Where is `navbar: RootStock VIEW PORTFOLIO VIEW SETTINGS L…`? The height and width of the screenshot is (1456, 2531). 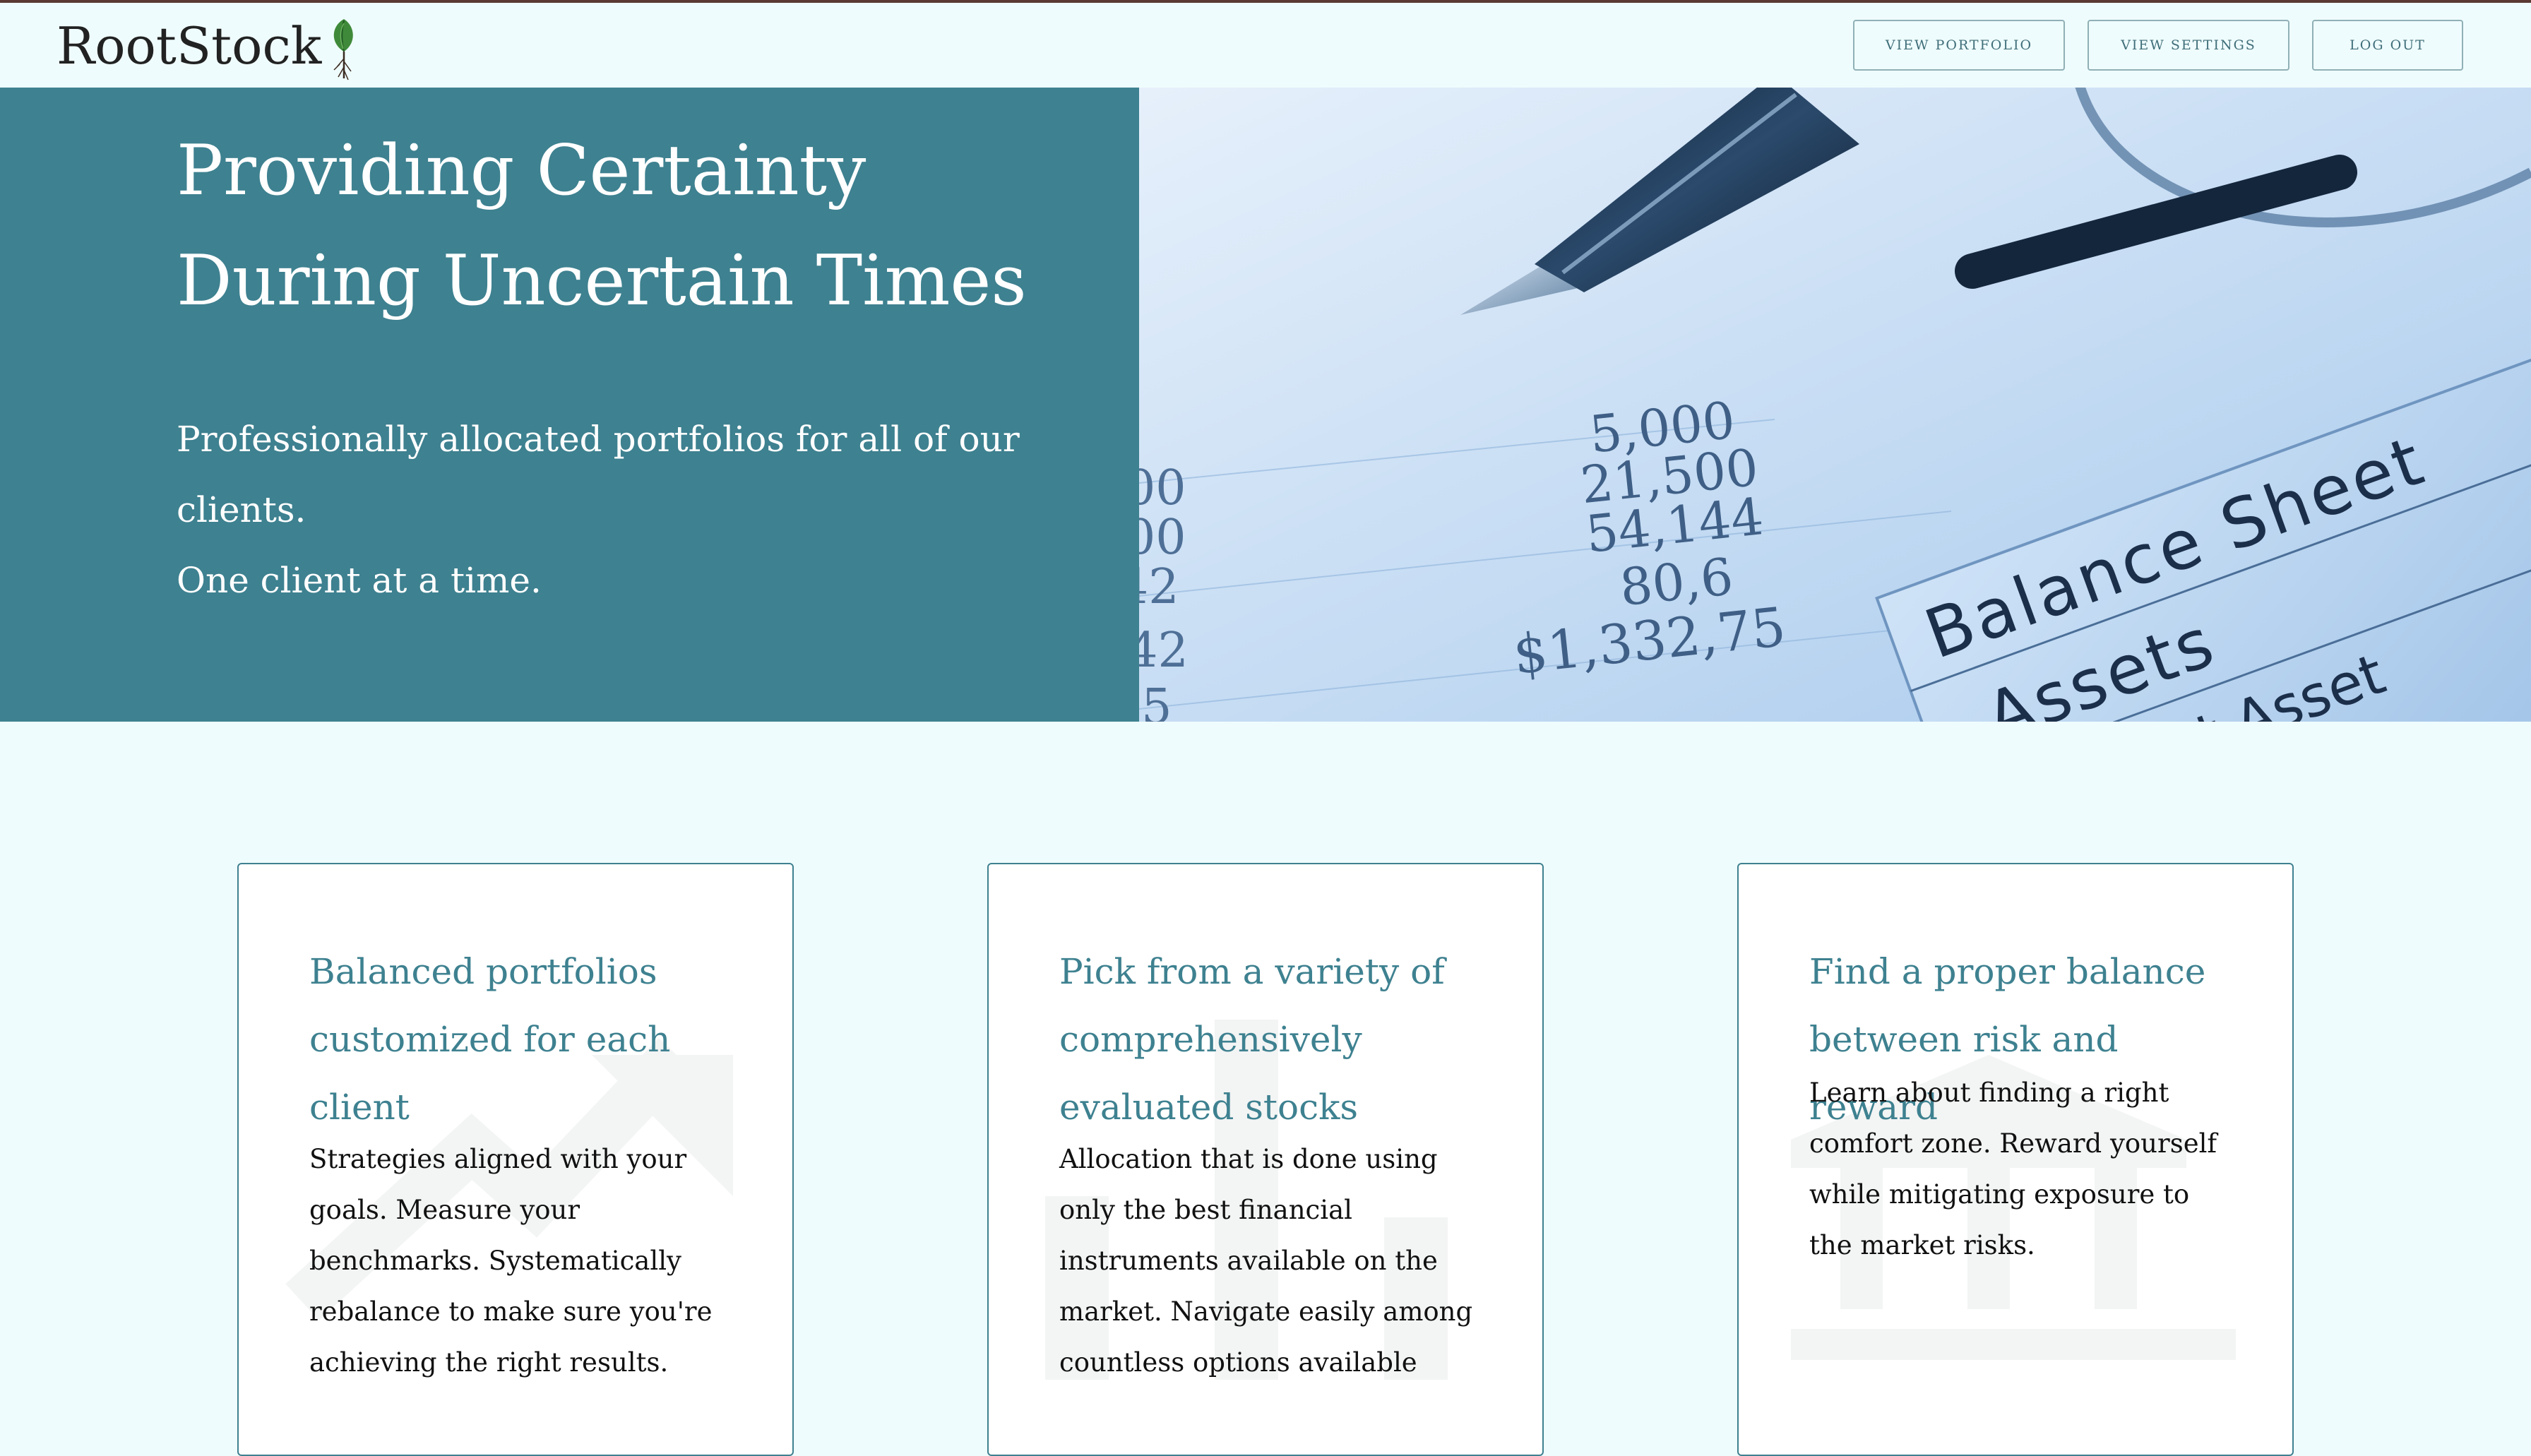 navbar: RootStock VIEW PORTFOLIO VIEW SETTINGS L… is located at coordinates (1265, 45).